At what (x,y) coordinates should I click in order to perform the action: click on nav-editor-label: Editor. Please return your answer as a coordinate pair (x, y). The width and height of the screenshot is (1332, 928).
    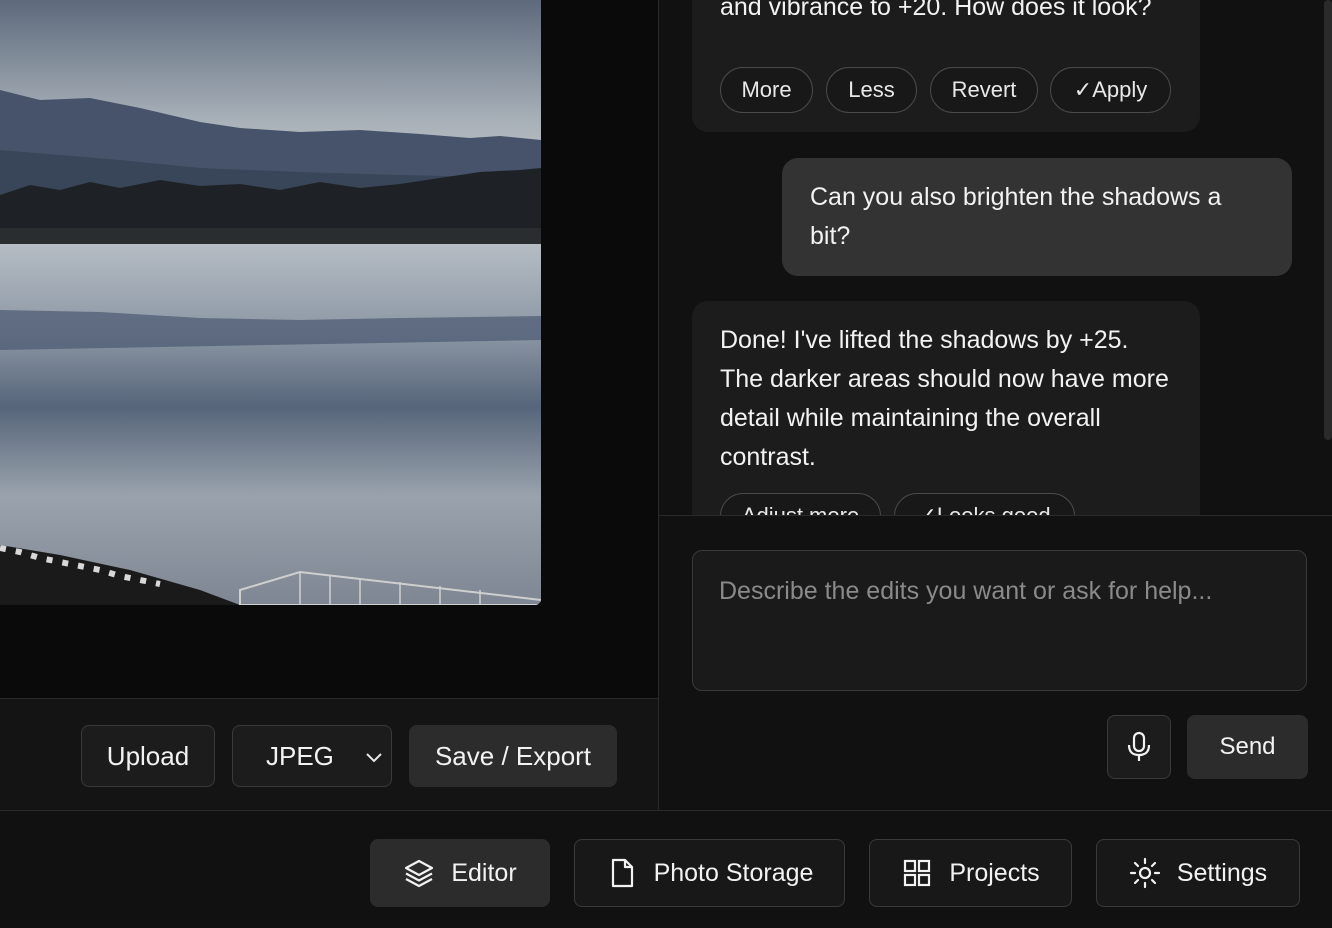
    Looking at the image, I should click on (484, 872).